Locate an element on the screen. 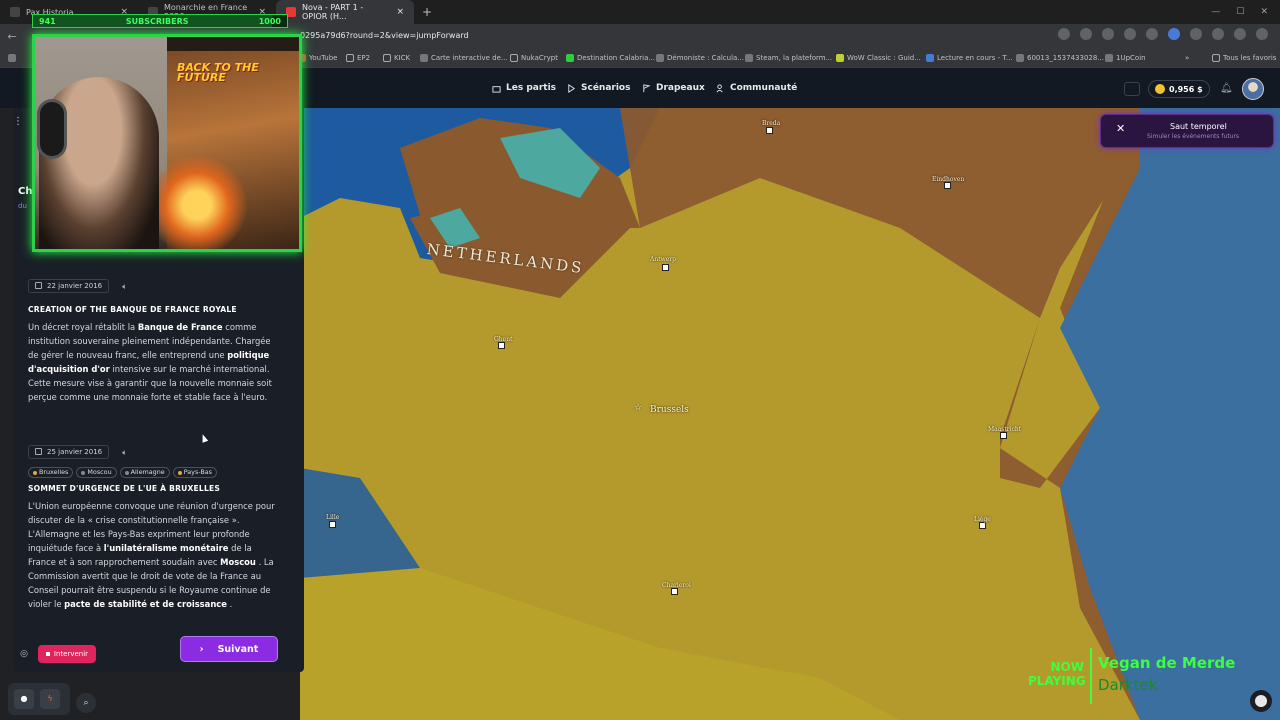  city-label-maastricht: Maastricht is located at coordinates (1005, 429).